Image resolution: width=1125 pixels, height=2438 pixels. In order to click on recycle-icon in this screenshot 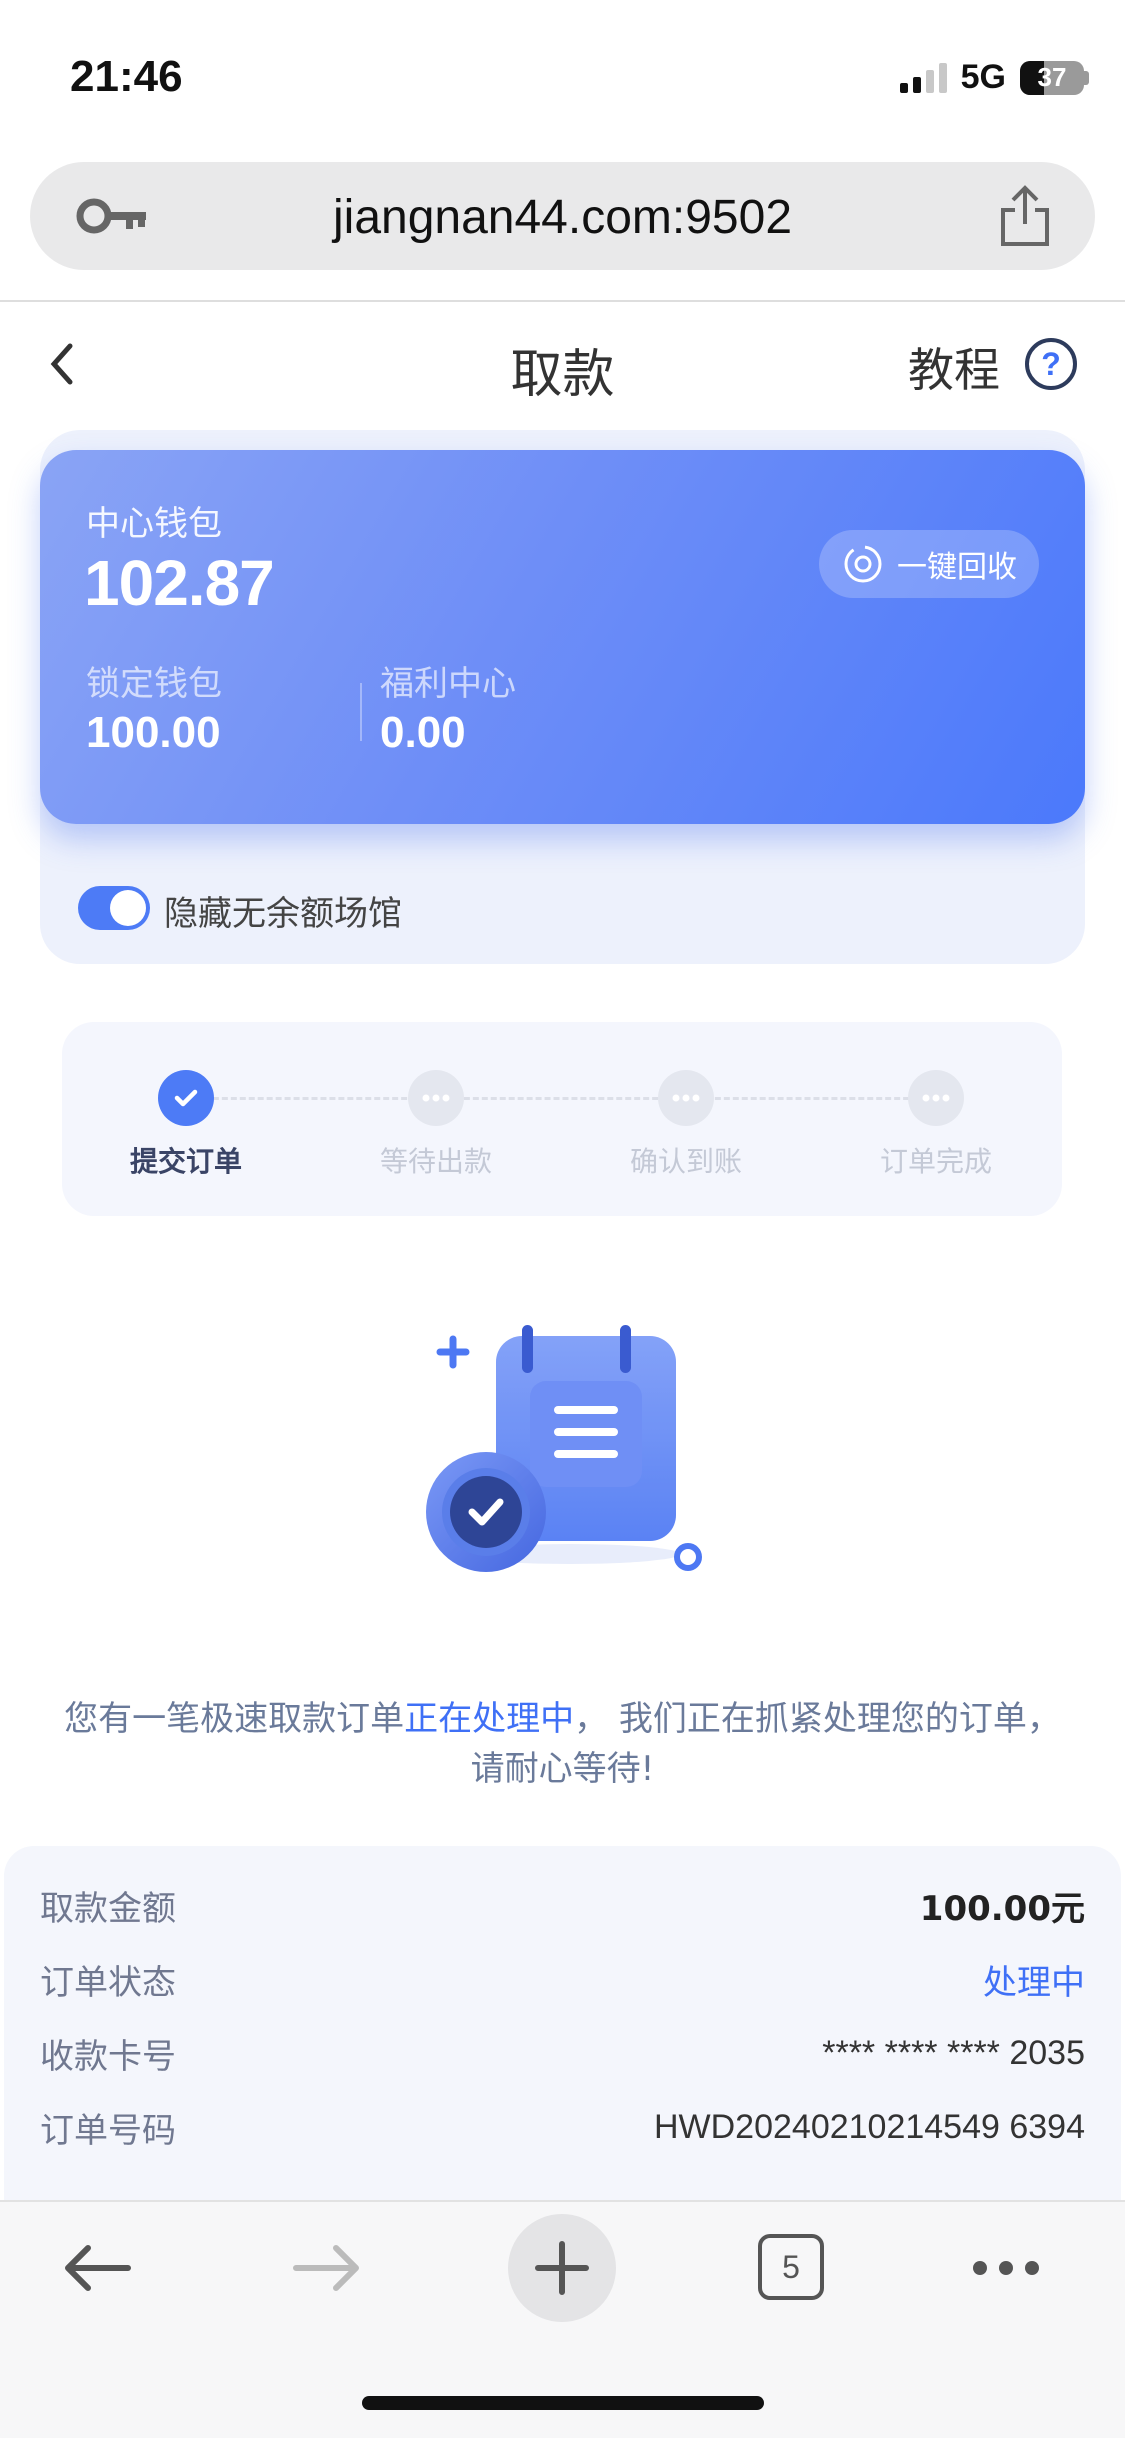, I will do `click(863, 564)`.